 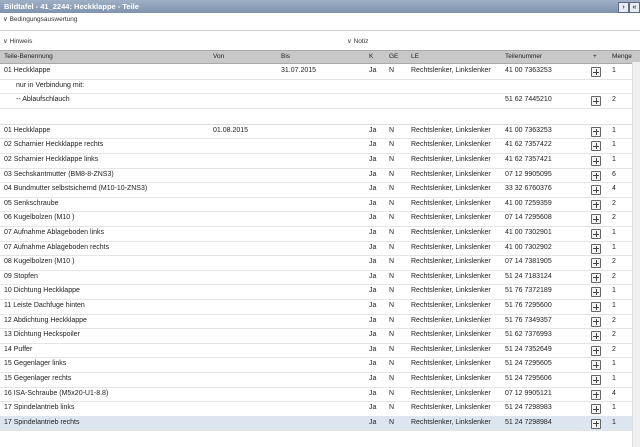 What do you see at coordinates (320, 87) in the screenshot?
I see `table-row: nur in Verbindung mit:` at bounding box center [320, 87].